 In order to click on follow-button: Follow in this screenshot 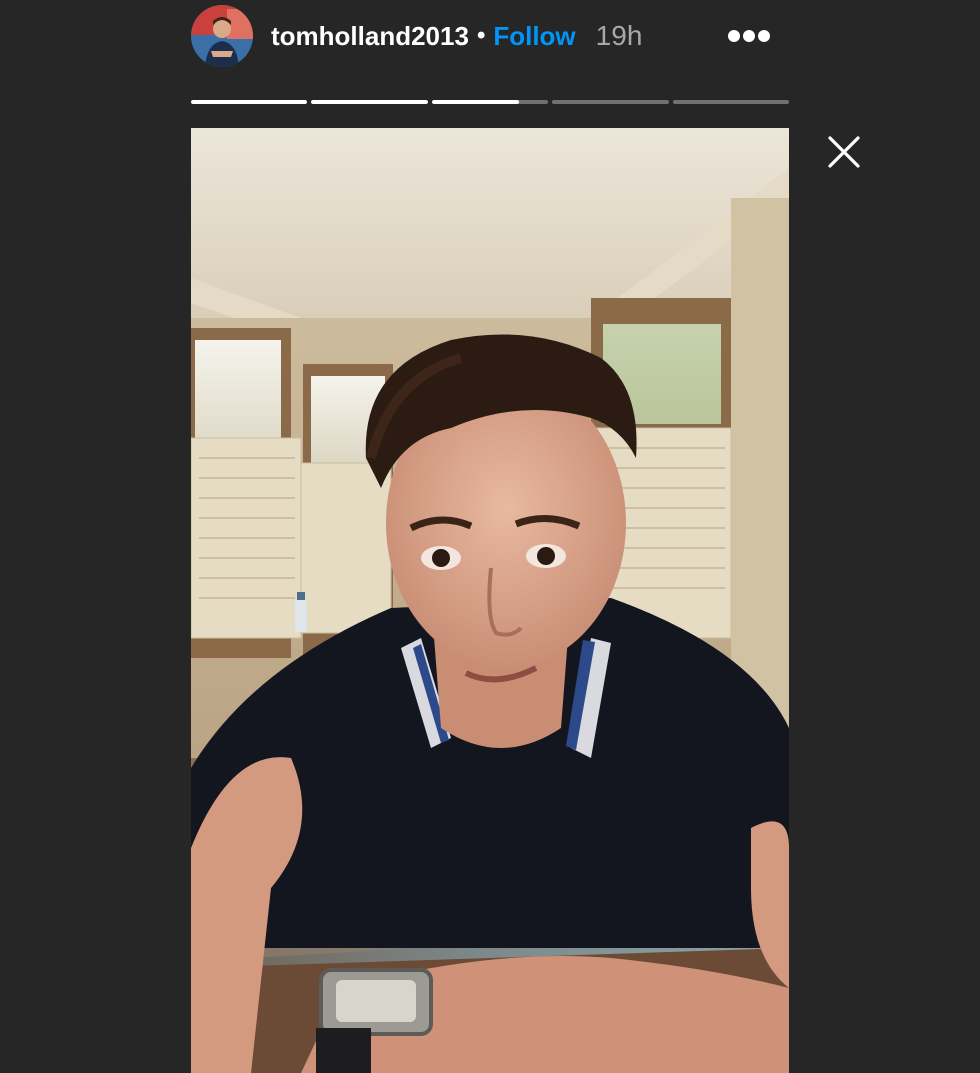, I will do `click(534, 36)`.